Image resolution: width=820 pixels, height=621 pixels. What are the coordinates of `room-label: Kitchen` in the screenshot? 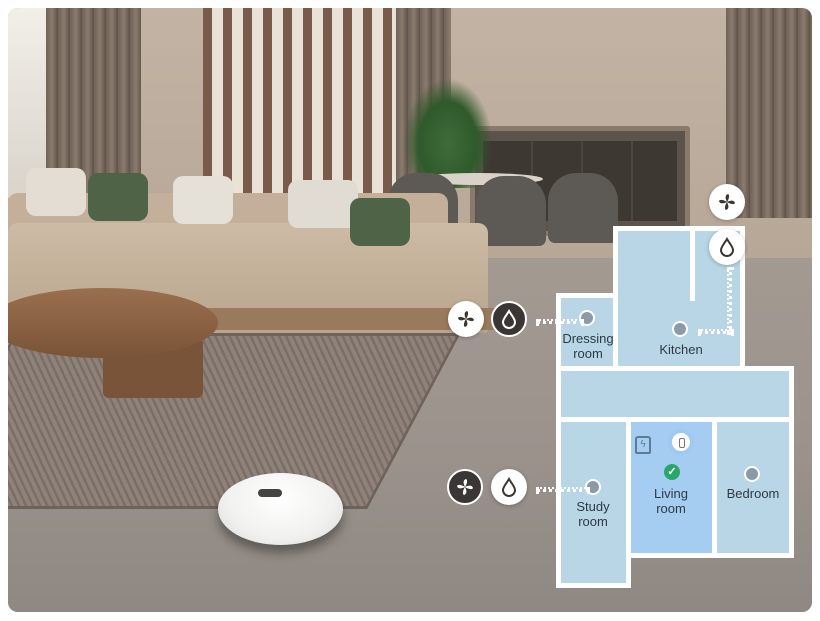 It's located at (681, 349).